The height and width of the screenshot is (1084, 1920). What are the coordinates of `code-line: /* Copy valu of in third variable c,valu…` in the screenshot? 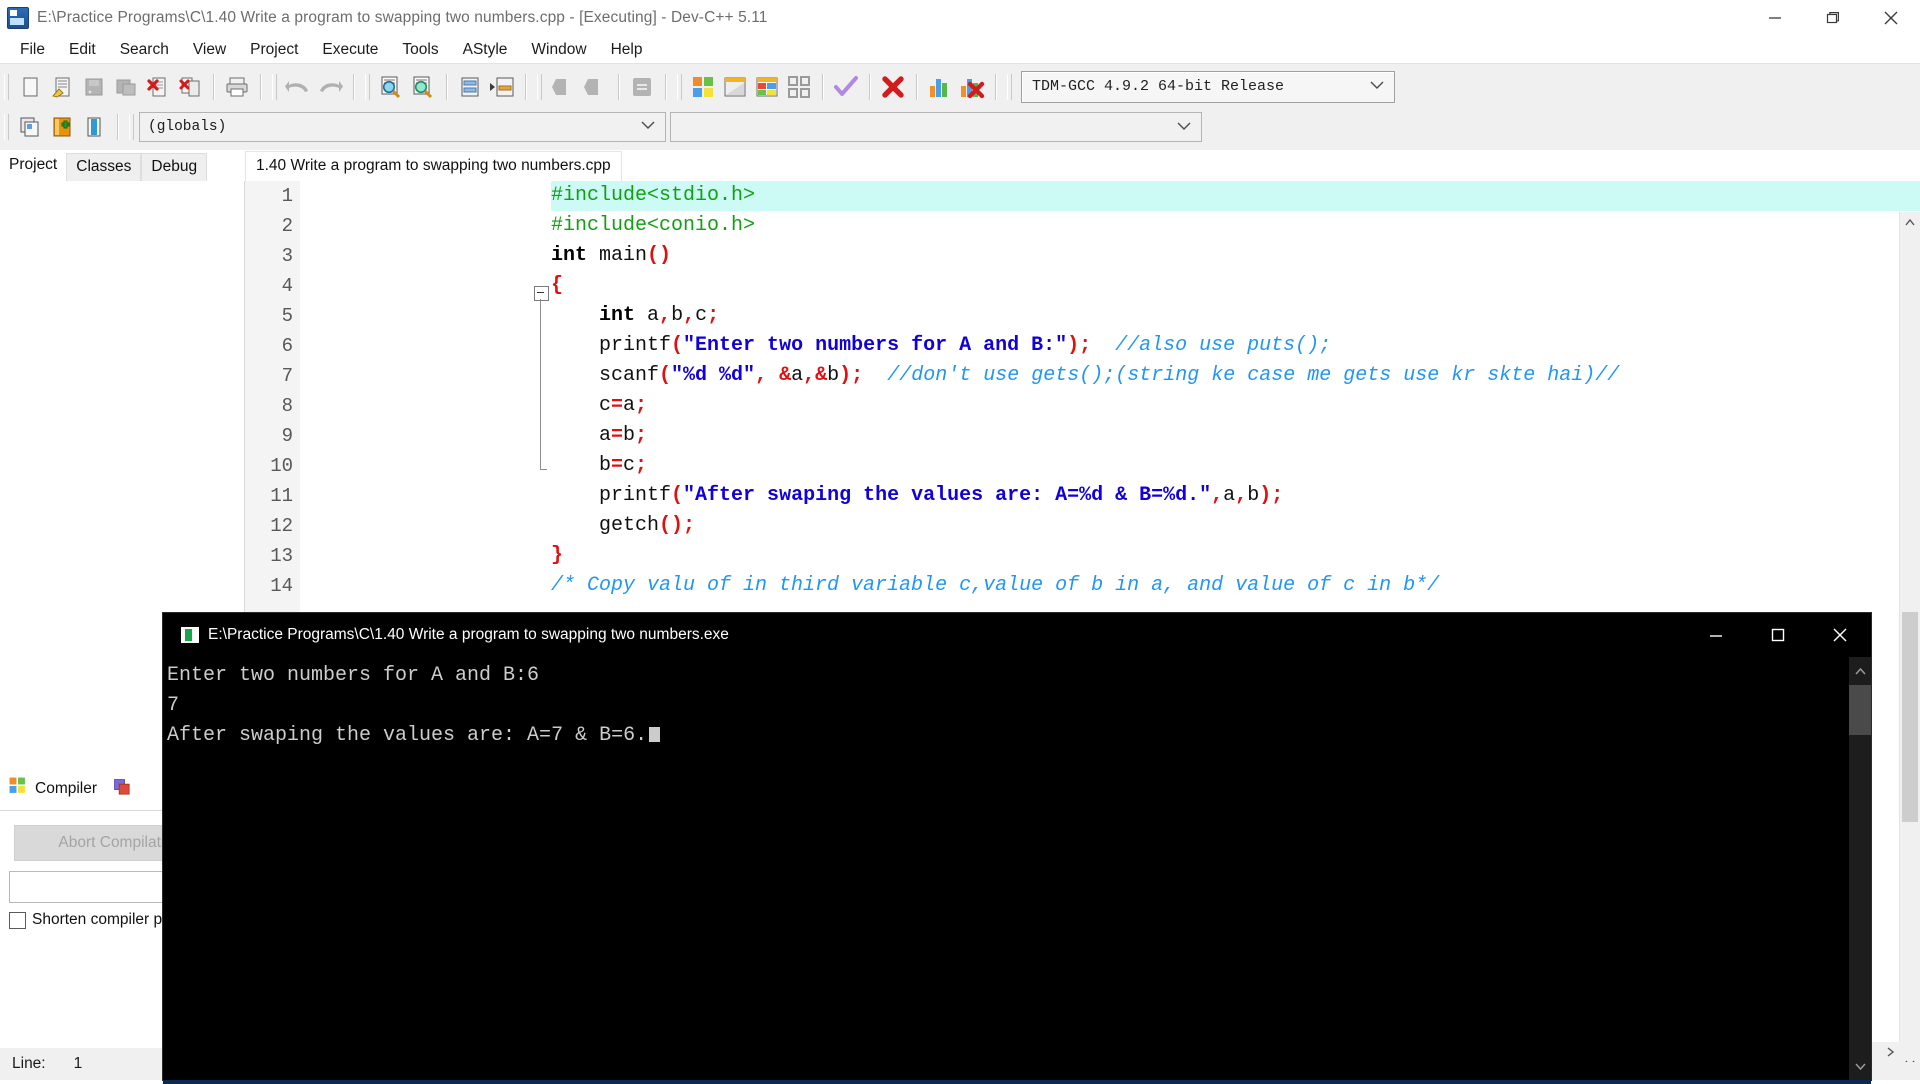 It's located at (1235, 586).